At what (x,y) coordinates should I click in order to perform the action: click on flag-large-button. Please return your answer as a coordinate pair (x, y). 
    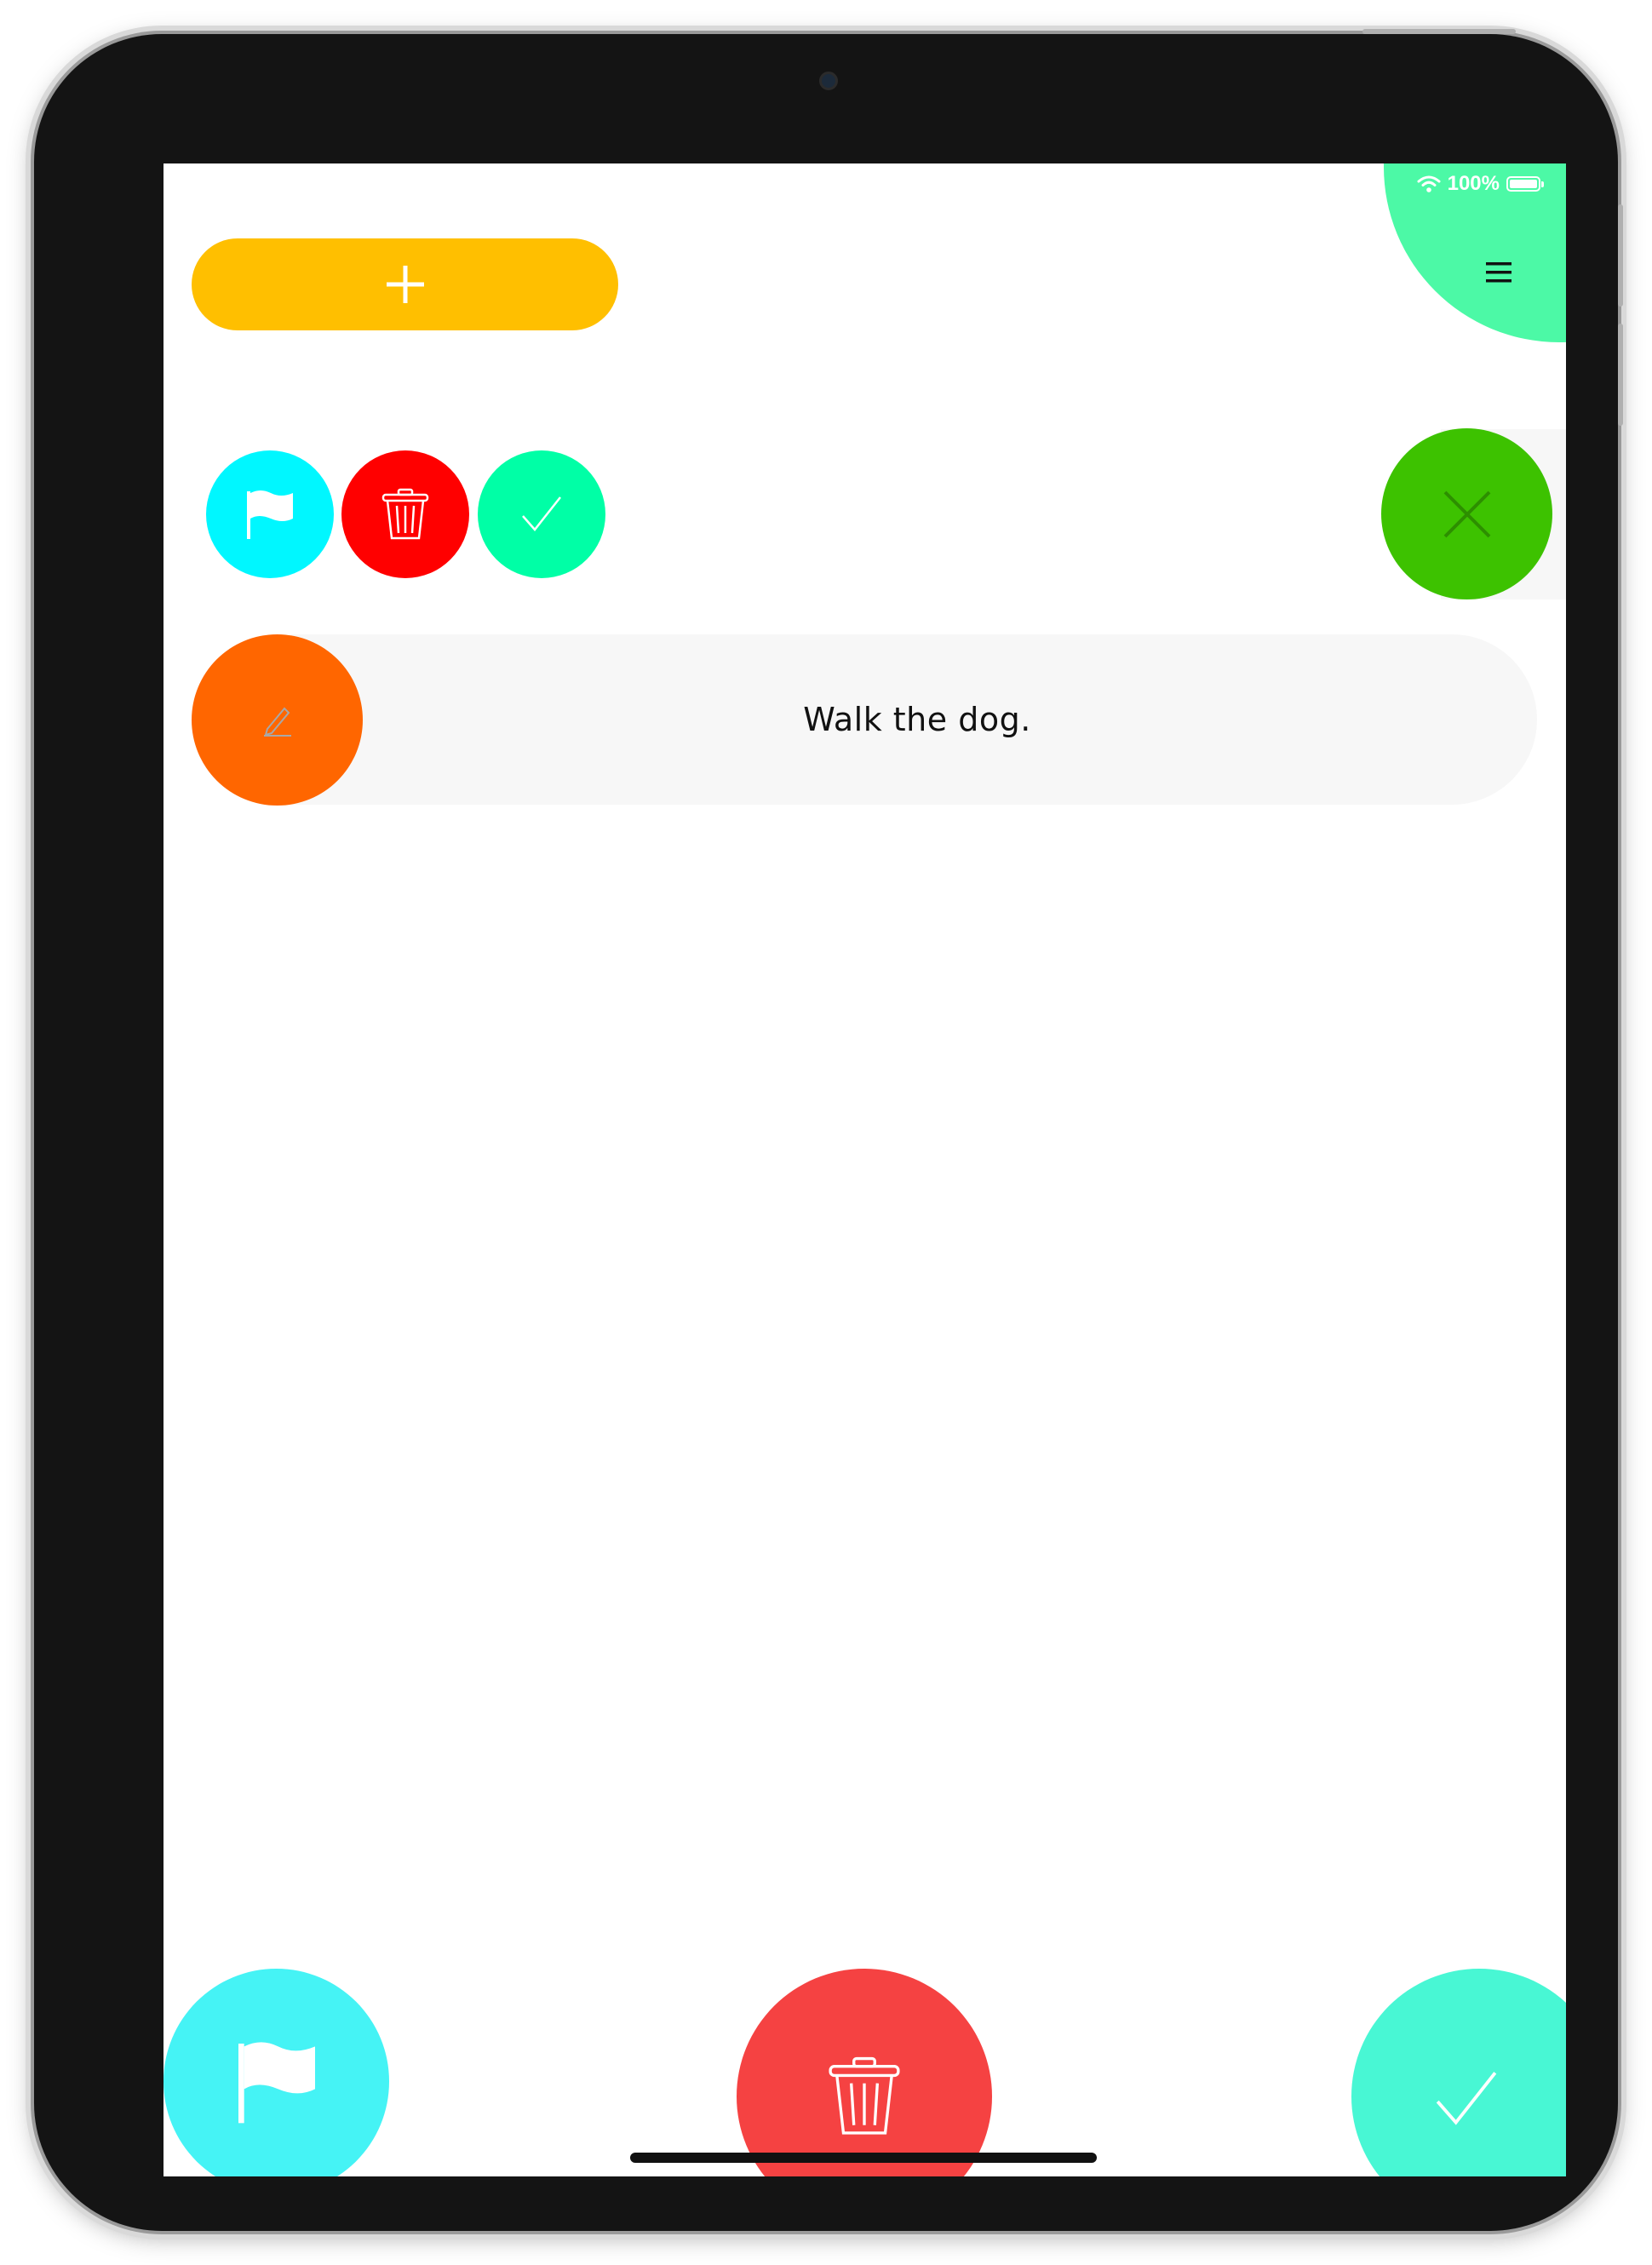
    Looking at the image, I should click on (276, 2072).